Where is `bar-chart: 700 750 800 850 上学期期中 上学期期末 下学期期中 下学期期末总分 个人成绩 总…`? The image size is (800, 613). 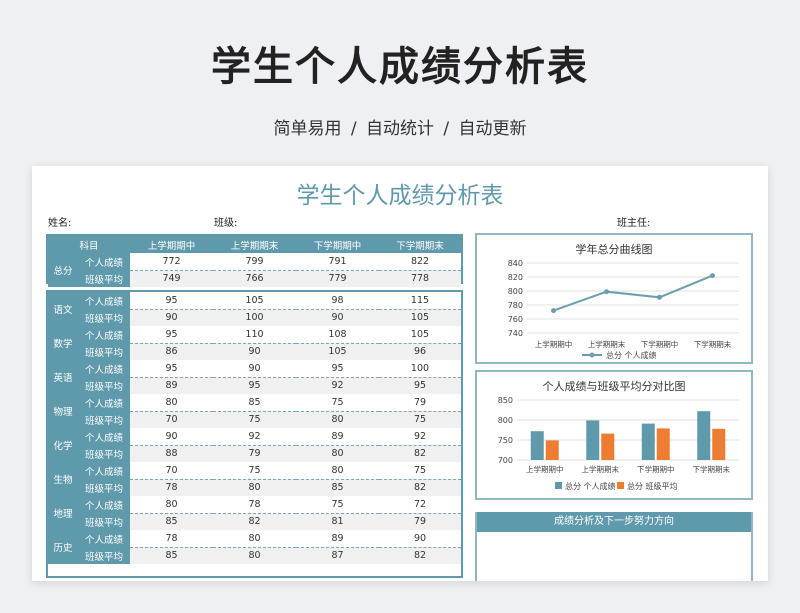 bar-chart: 700 750 800 850 上学期期中 上学期期末 下学期期中 下学期期末总分 个人成绩 总… is located at coordinates (618, 443).